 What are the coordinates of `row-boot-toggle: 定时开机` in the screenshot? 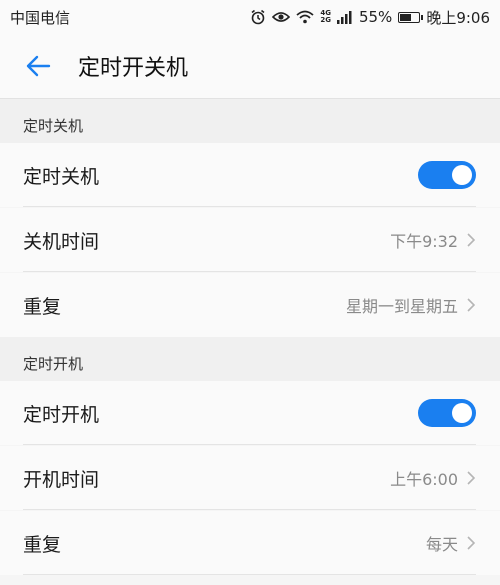 It's located at (250, 413).